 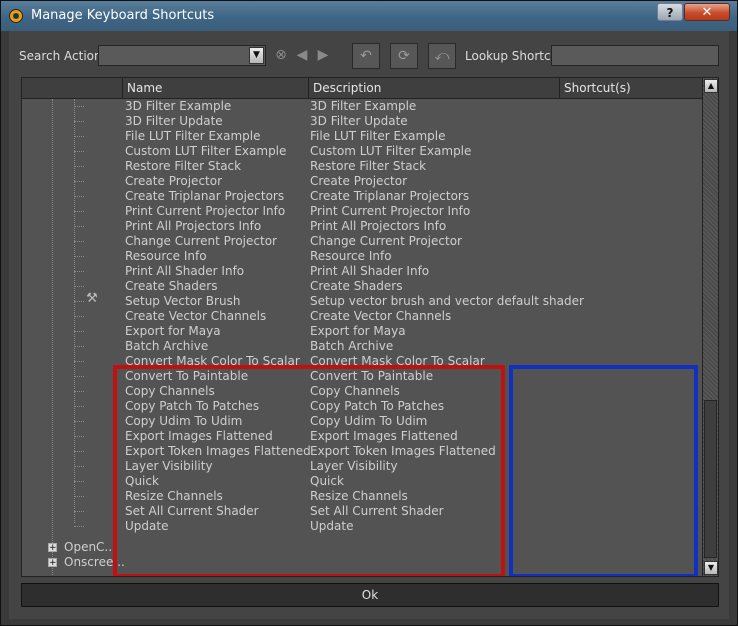 I want to click on table-row: 3D Filter Example 3D Filter Example, so click(x=362, y=106).